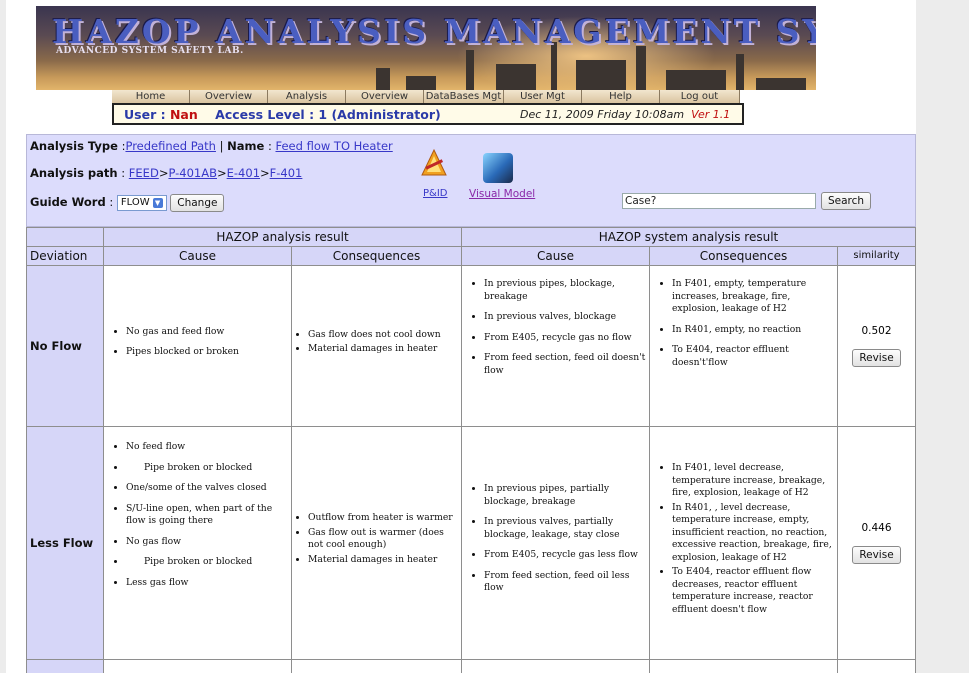  What do you see at coordinates (711, 114) in the screenshot?
I see `version-label: Ver 1.1` at bounding box center [711, 114].